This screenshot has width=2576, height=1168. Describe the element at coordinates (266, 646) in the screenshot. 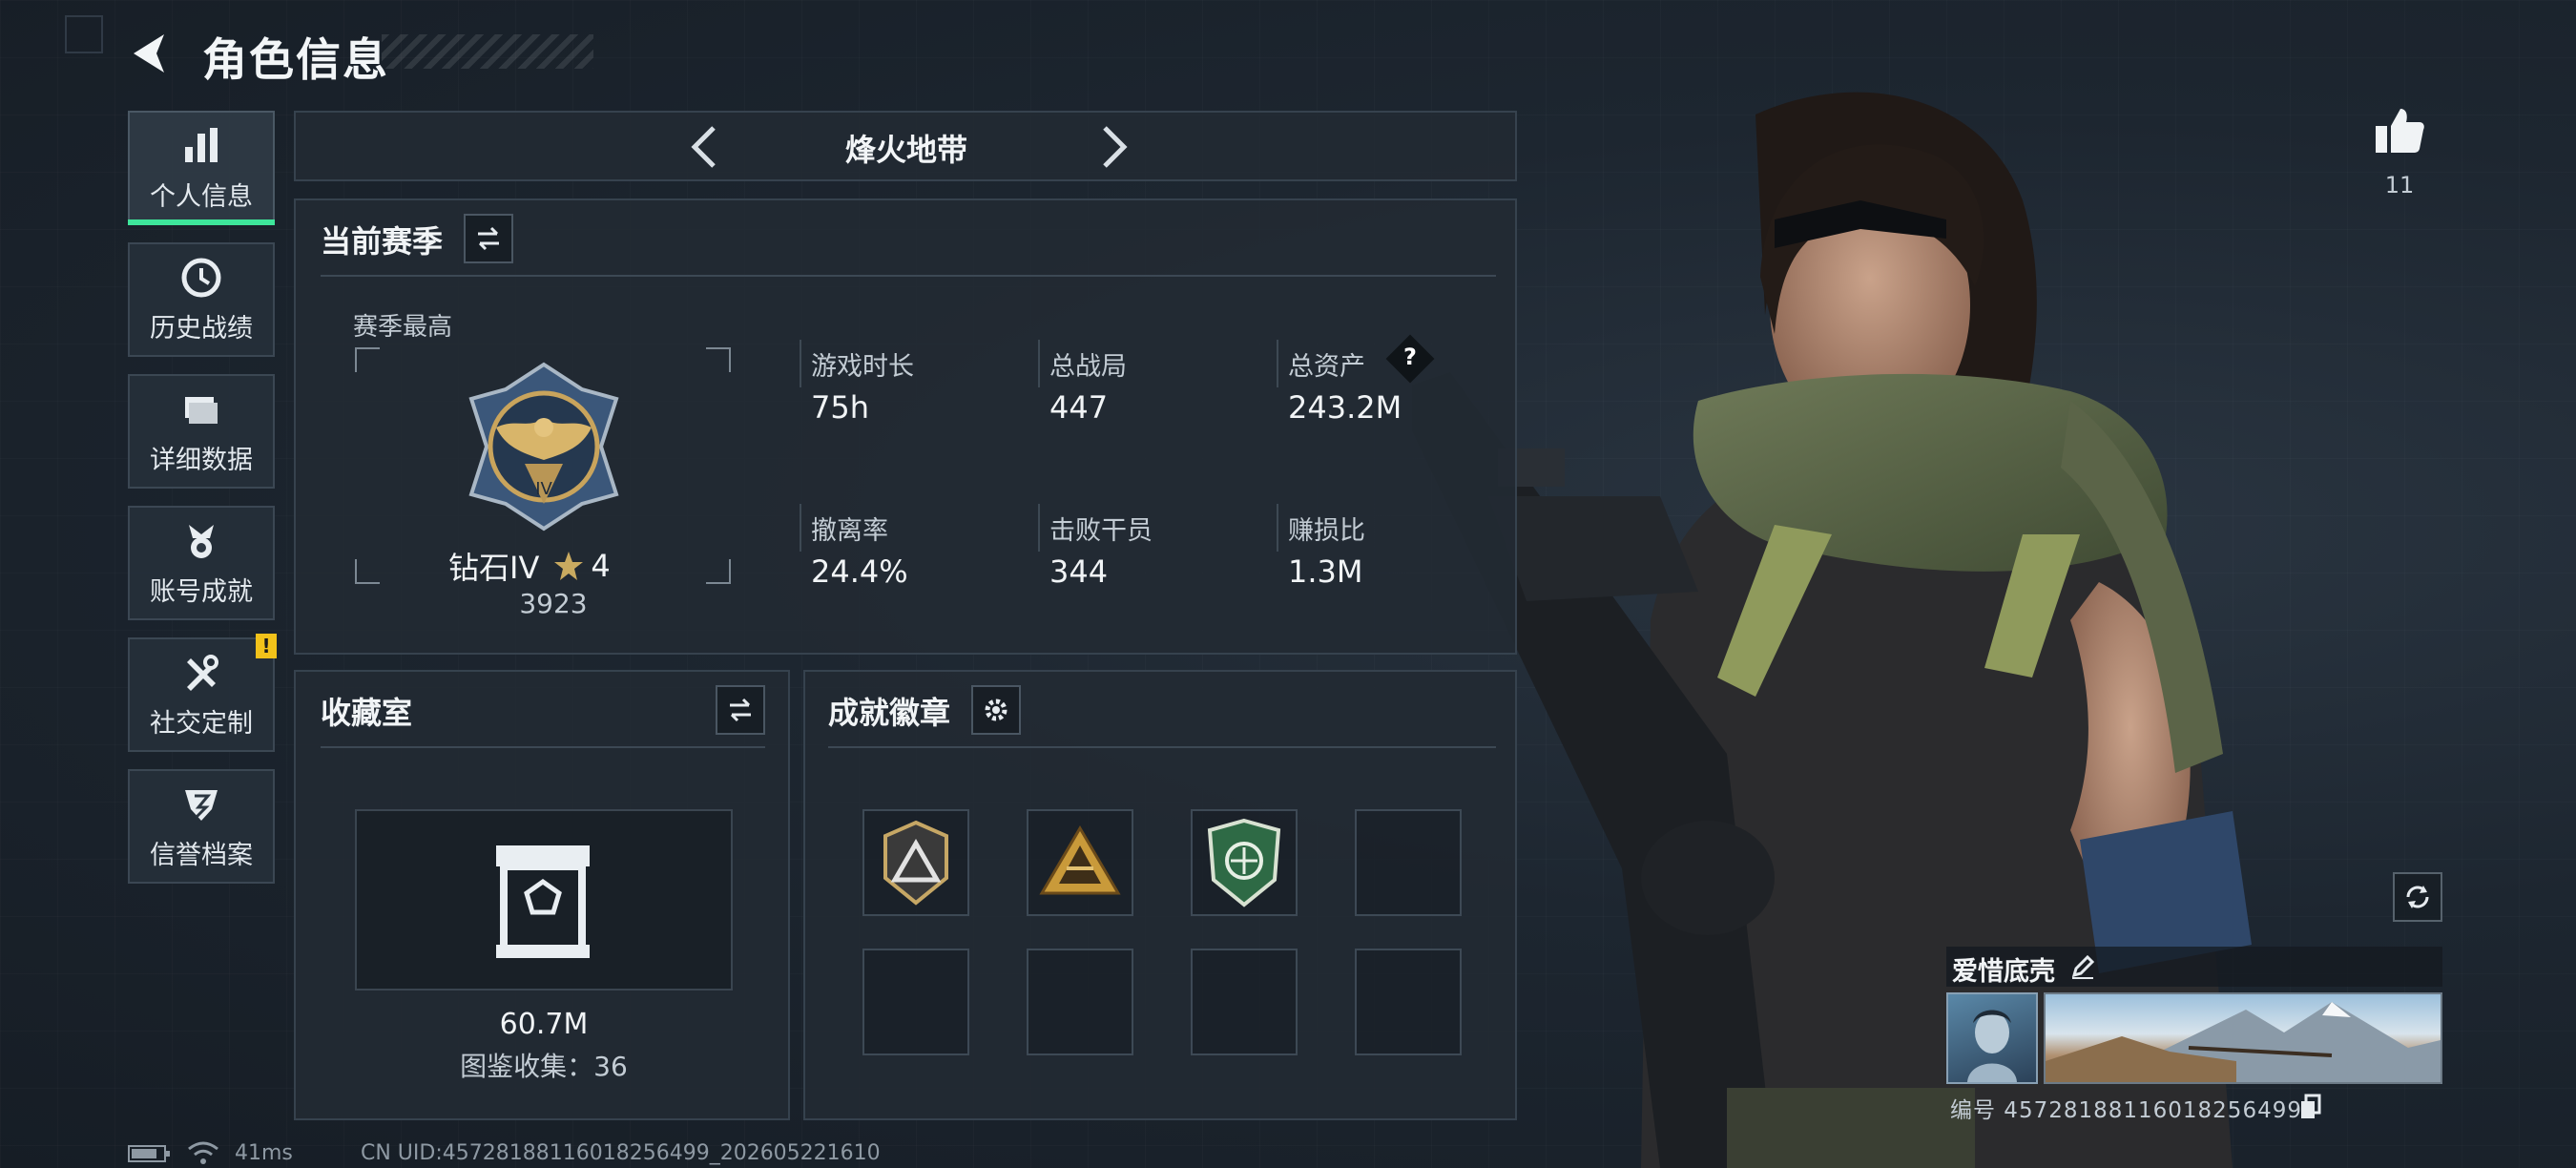

I see `warning-badge: !` at that location.